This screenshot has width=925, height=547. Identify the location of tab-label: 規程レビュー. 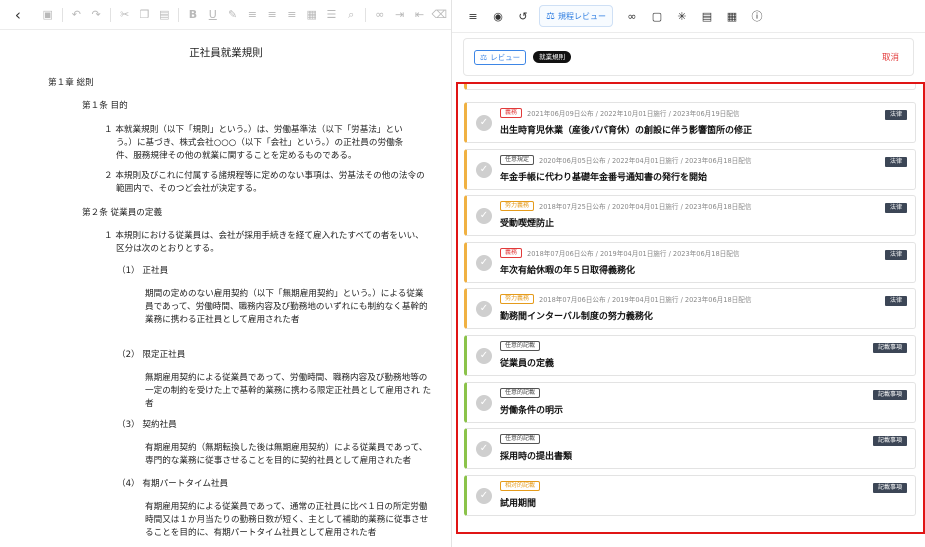
(581, 16).